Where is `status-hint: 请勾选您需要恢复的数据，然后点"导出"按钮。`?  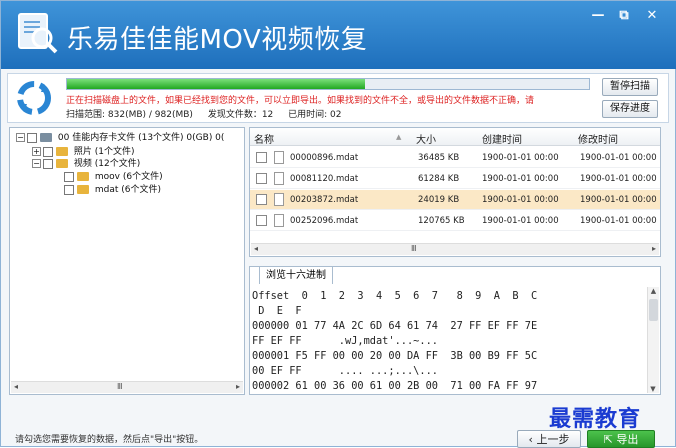
status-hint: 请勾选您需要恢复的数据，然后点"导出"按钮。 is located at coordinates (109, 440).